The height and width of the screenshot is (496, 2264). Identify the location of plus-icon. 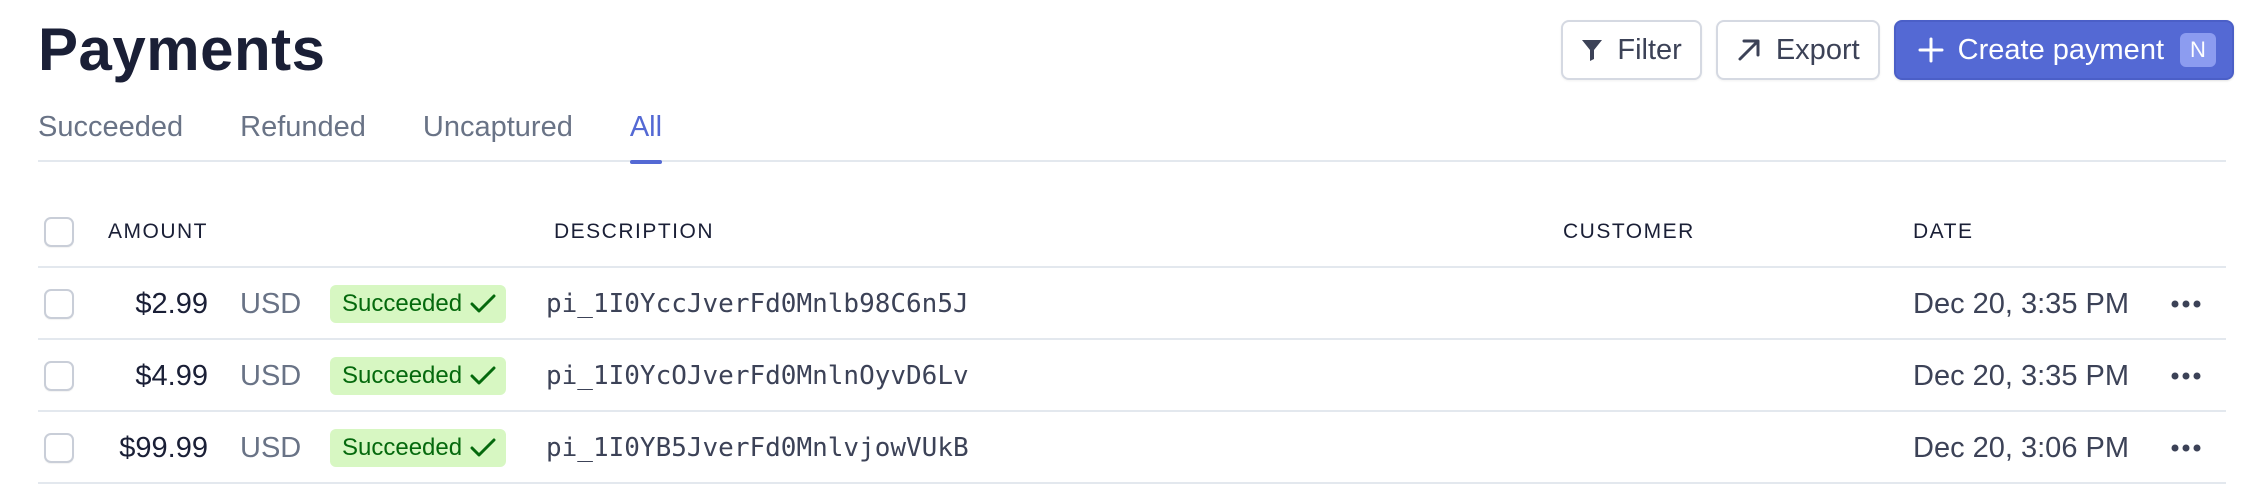
(1931, 50).